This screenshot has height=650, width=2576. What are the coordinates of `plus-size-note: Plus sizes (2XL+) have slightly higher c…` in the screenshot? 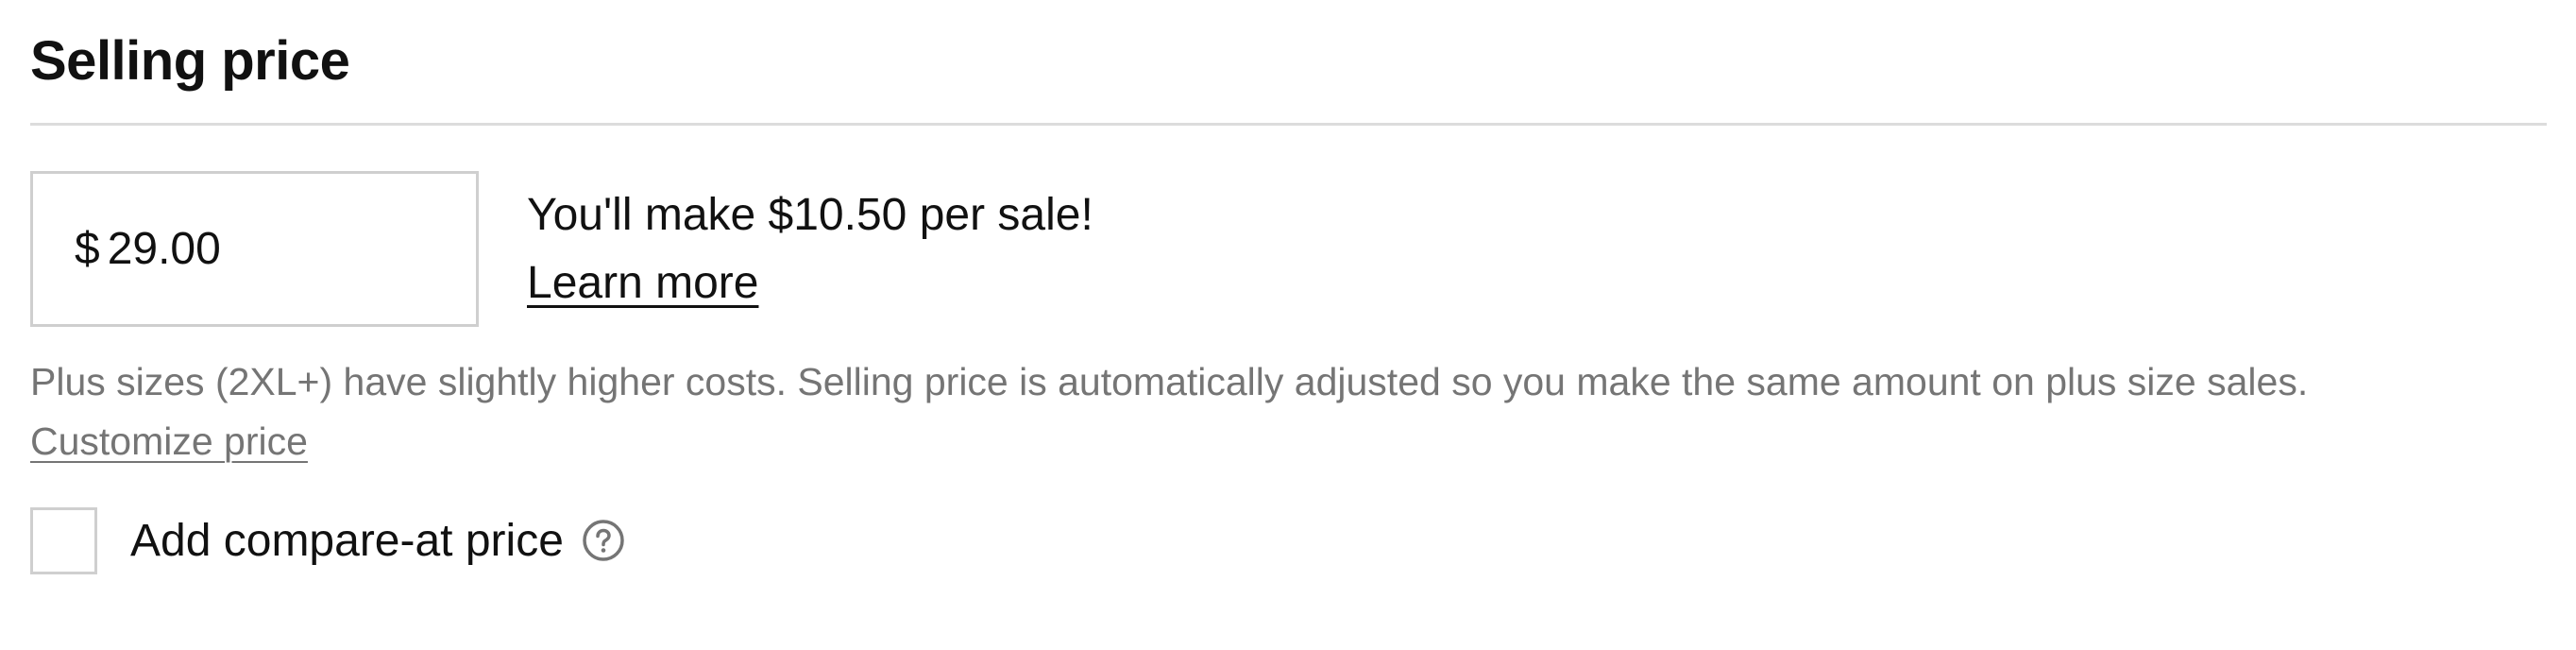 It's located at (1169, 382).